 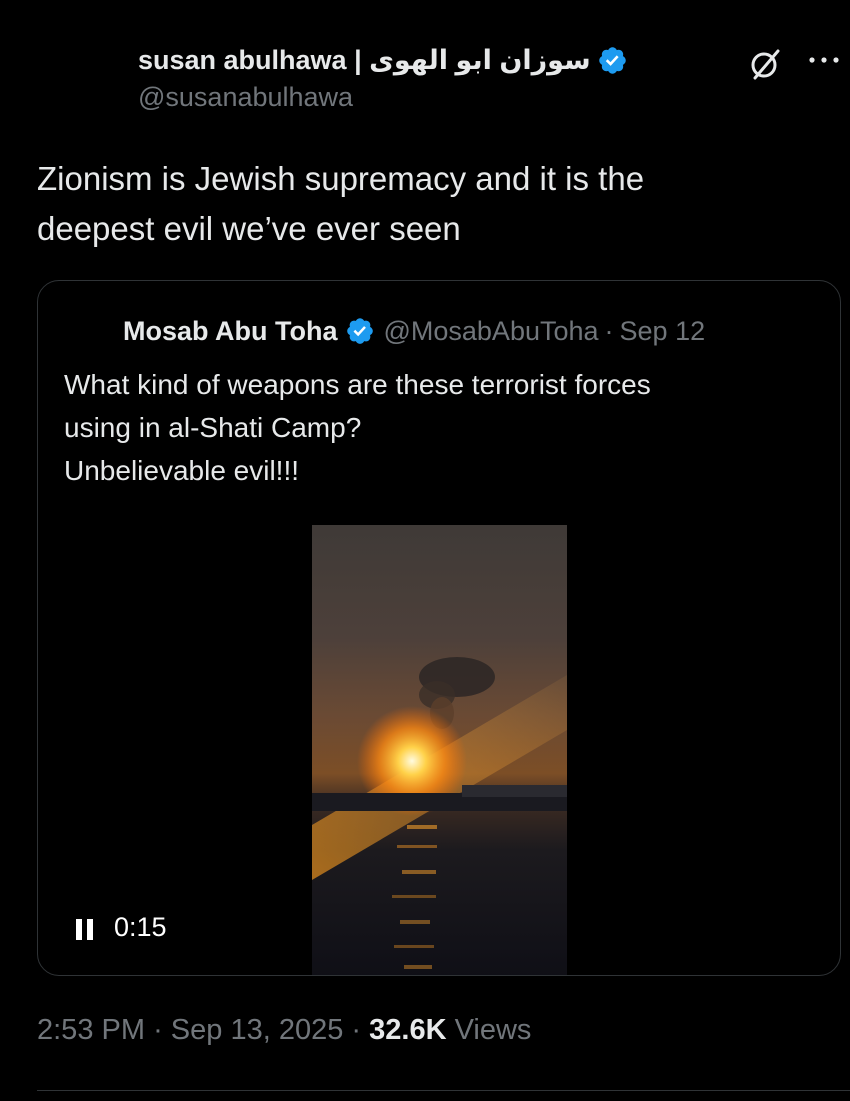 What do you see at coordinates (408, 1030) in the screenshot?
I see `views-count: 32.6K` at bounding box center [408, 1030].